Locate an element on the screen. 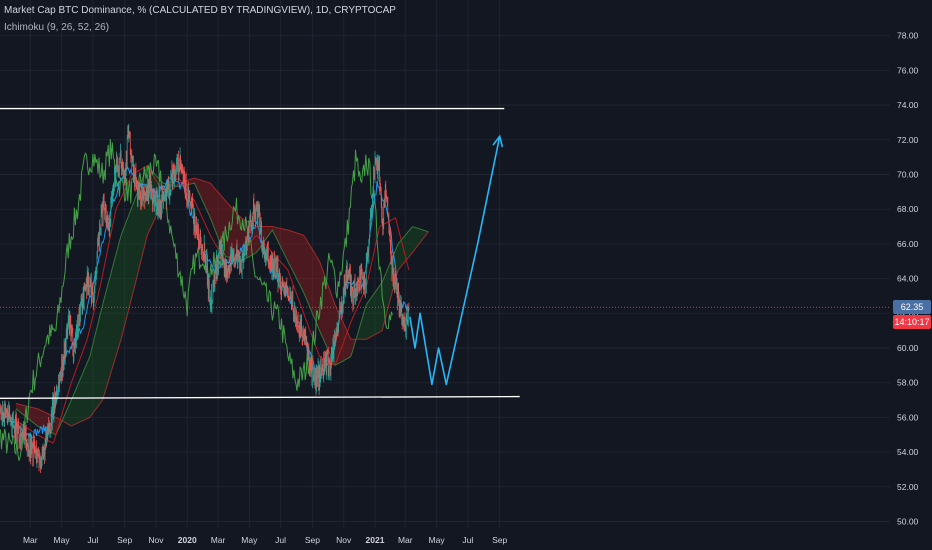  y-tick-label: 54.00 is located at coordinates (908, 452).